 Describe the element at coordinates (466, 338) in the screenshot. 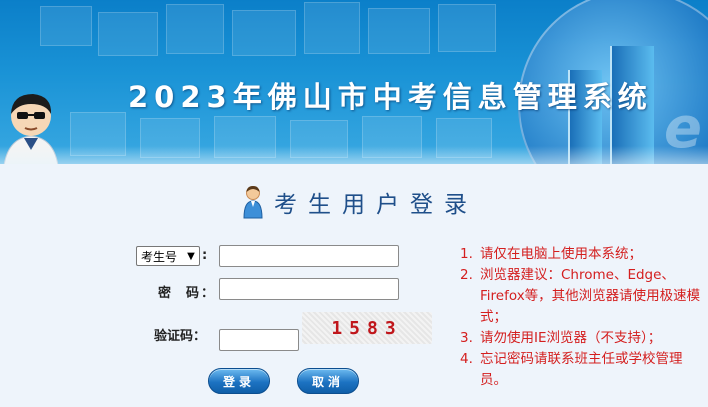

I see `notice-number: 3.` at that location.